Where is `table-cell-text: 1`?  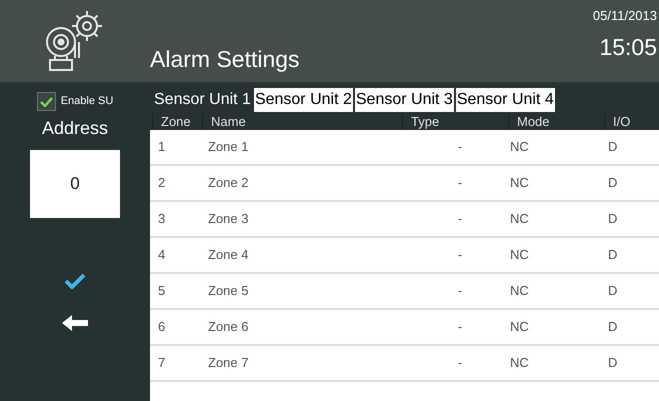 table-cell-text: 1 is located at coordinates (161, 147).